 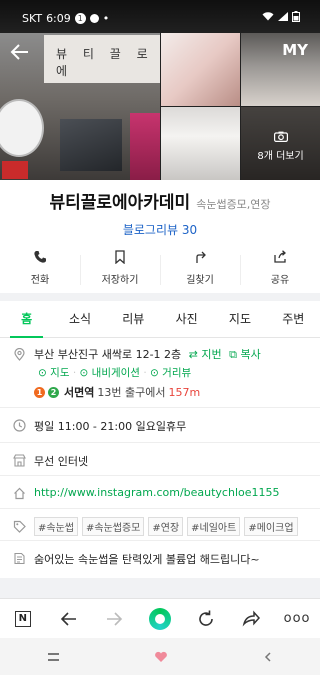 I want to click on action-bar: 전화 저장하기 길찾기 공유, so click(x=160, y=270).